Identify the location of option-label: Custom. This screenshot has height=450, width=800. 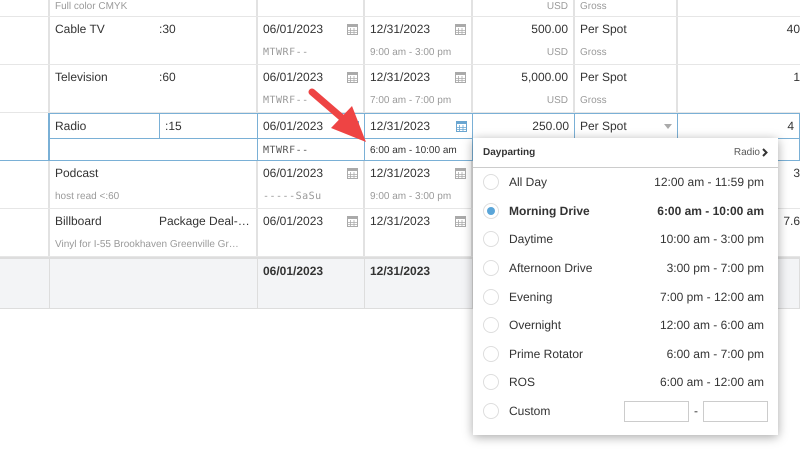
(566, 411).